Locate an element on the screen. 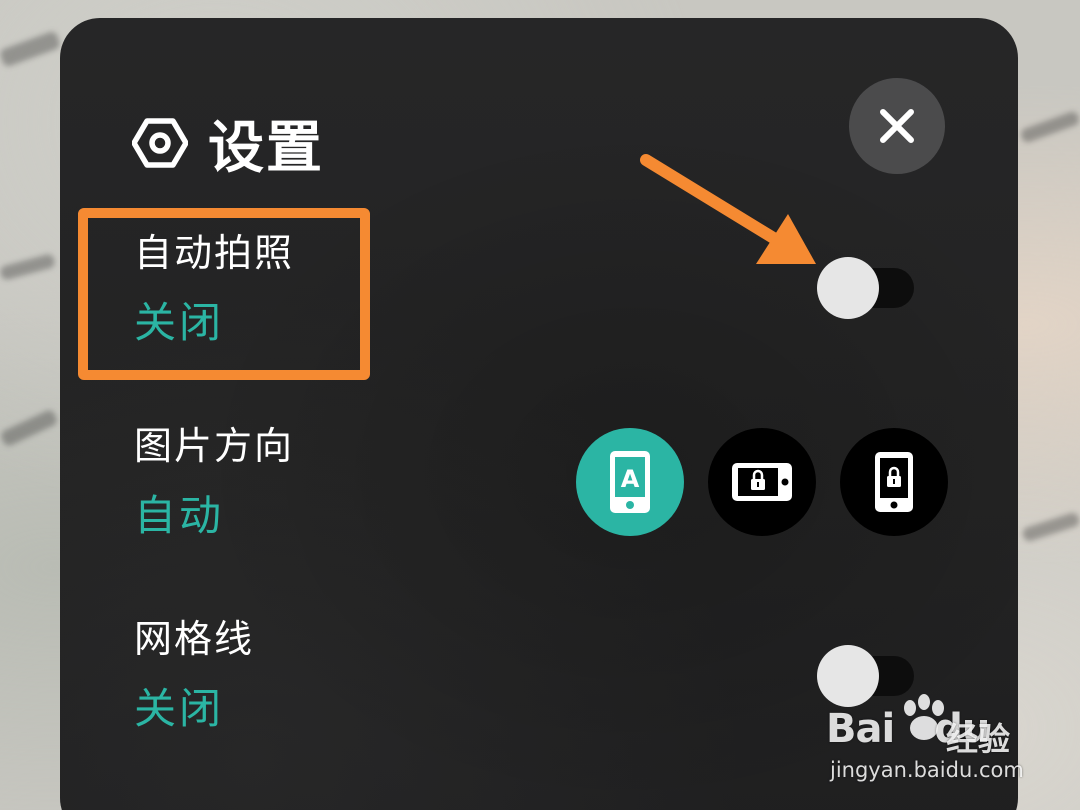 The image size is (1080, 810). settings-header: 设置 is located at coordinates (228, 143).